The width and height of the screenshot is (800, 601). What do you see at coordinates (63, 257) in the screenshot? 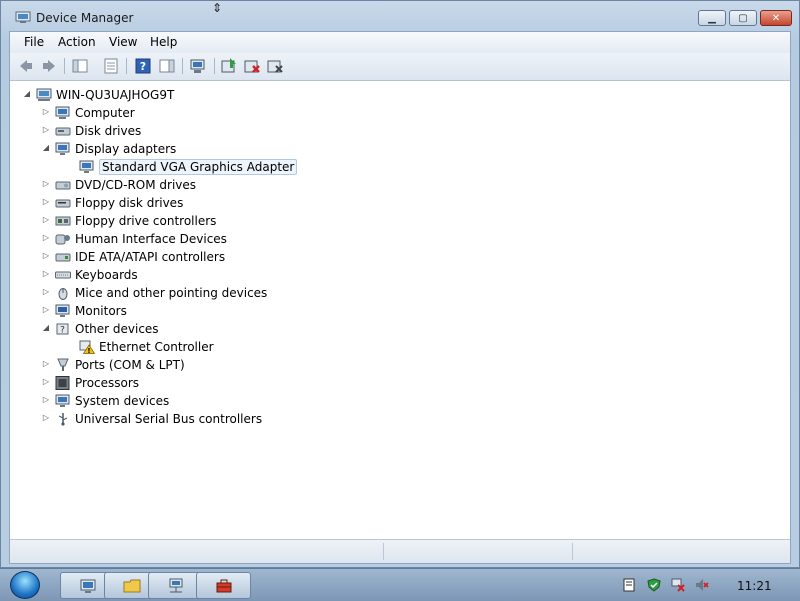
I see `ide-controller-icon` at bounding box center [63, 257].